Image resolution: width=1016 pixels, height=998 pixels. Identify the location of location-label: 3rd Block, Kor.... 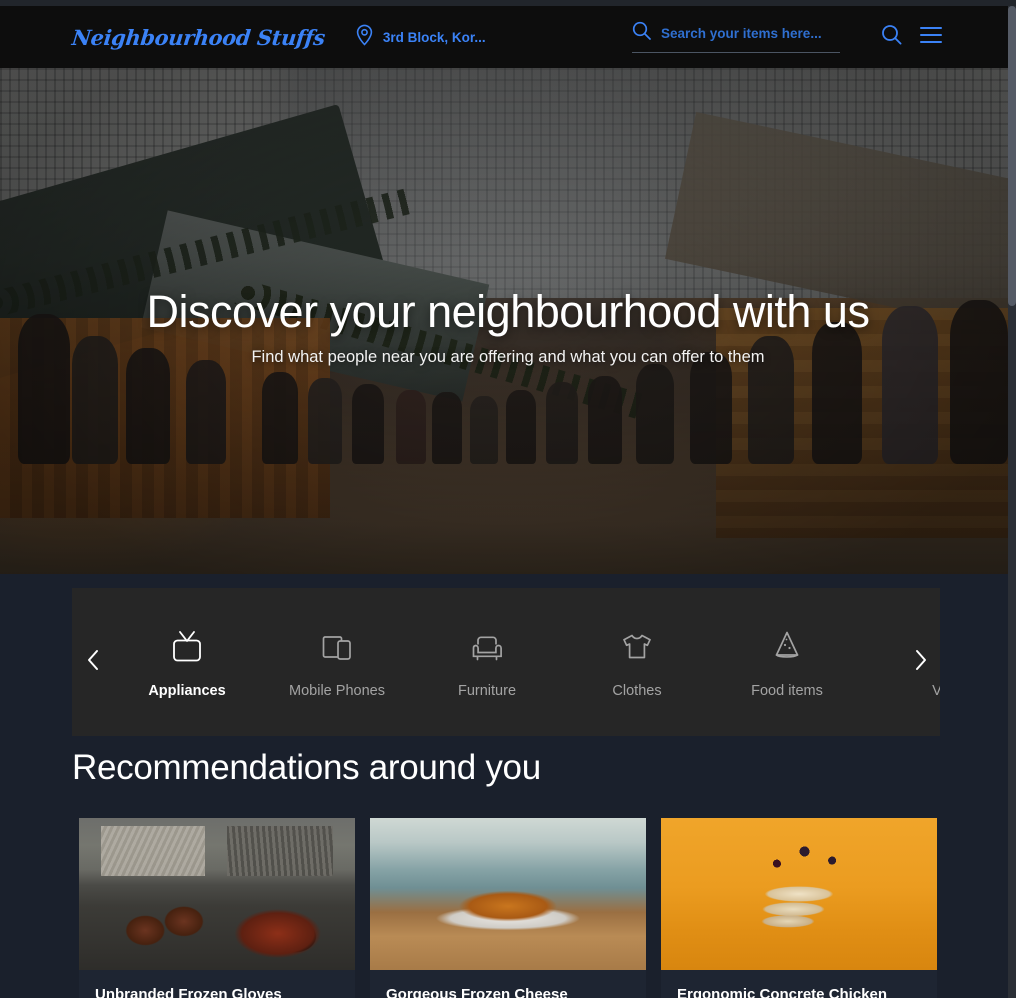
(434, 37).